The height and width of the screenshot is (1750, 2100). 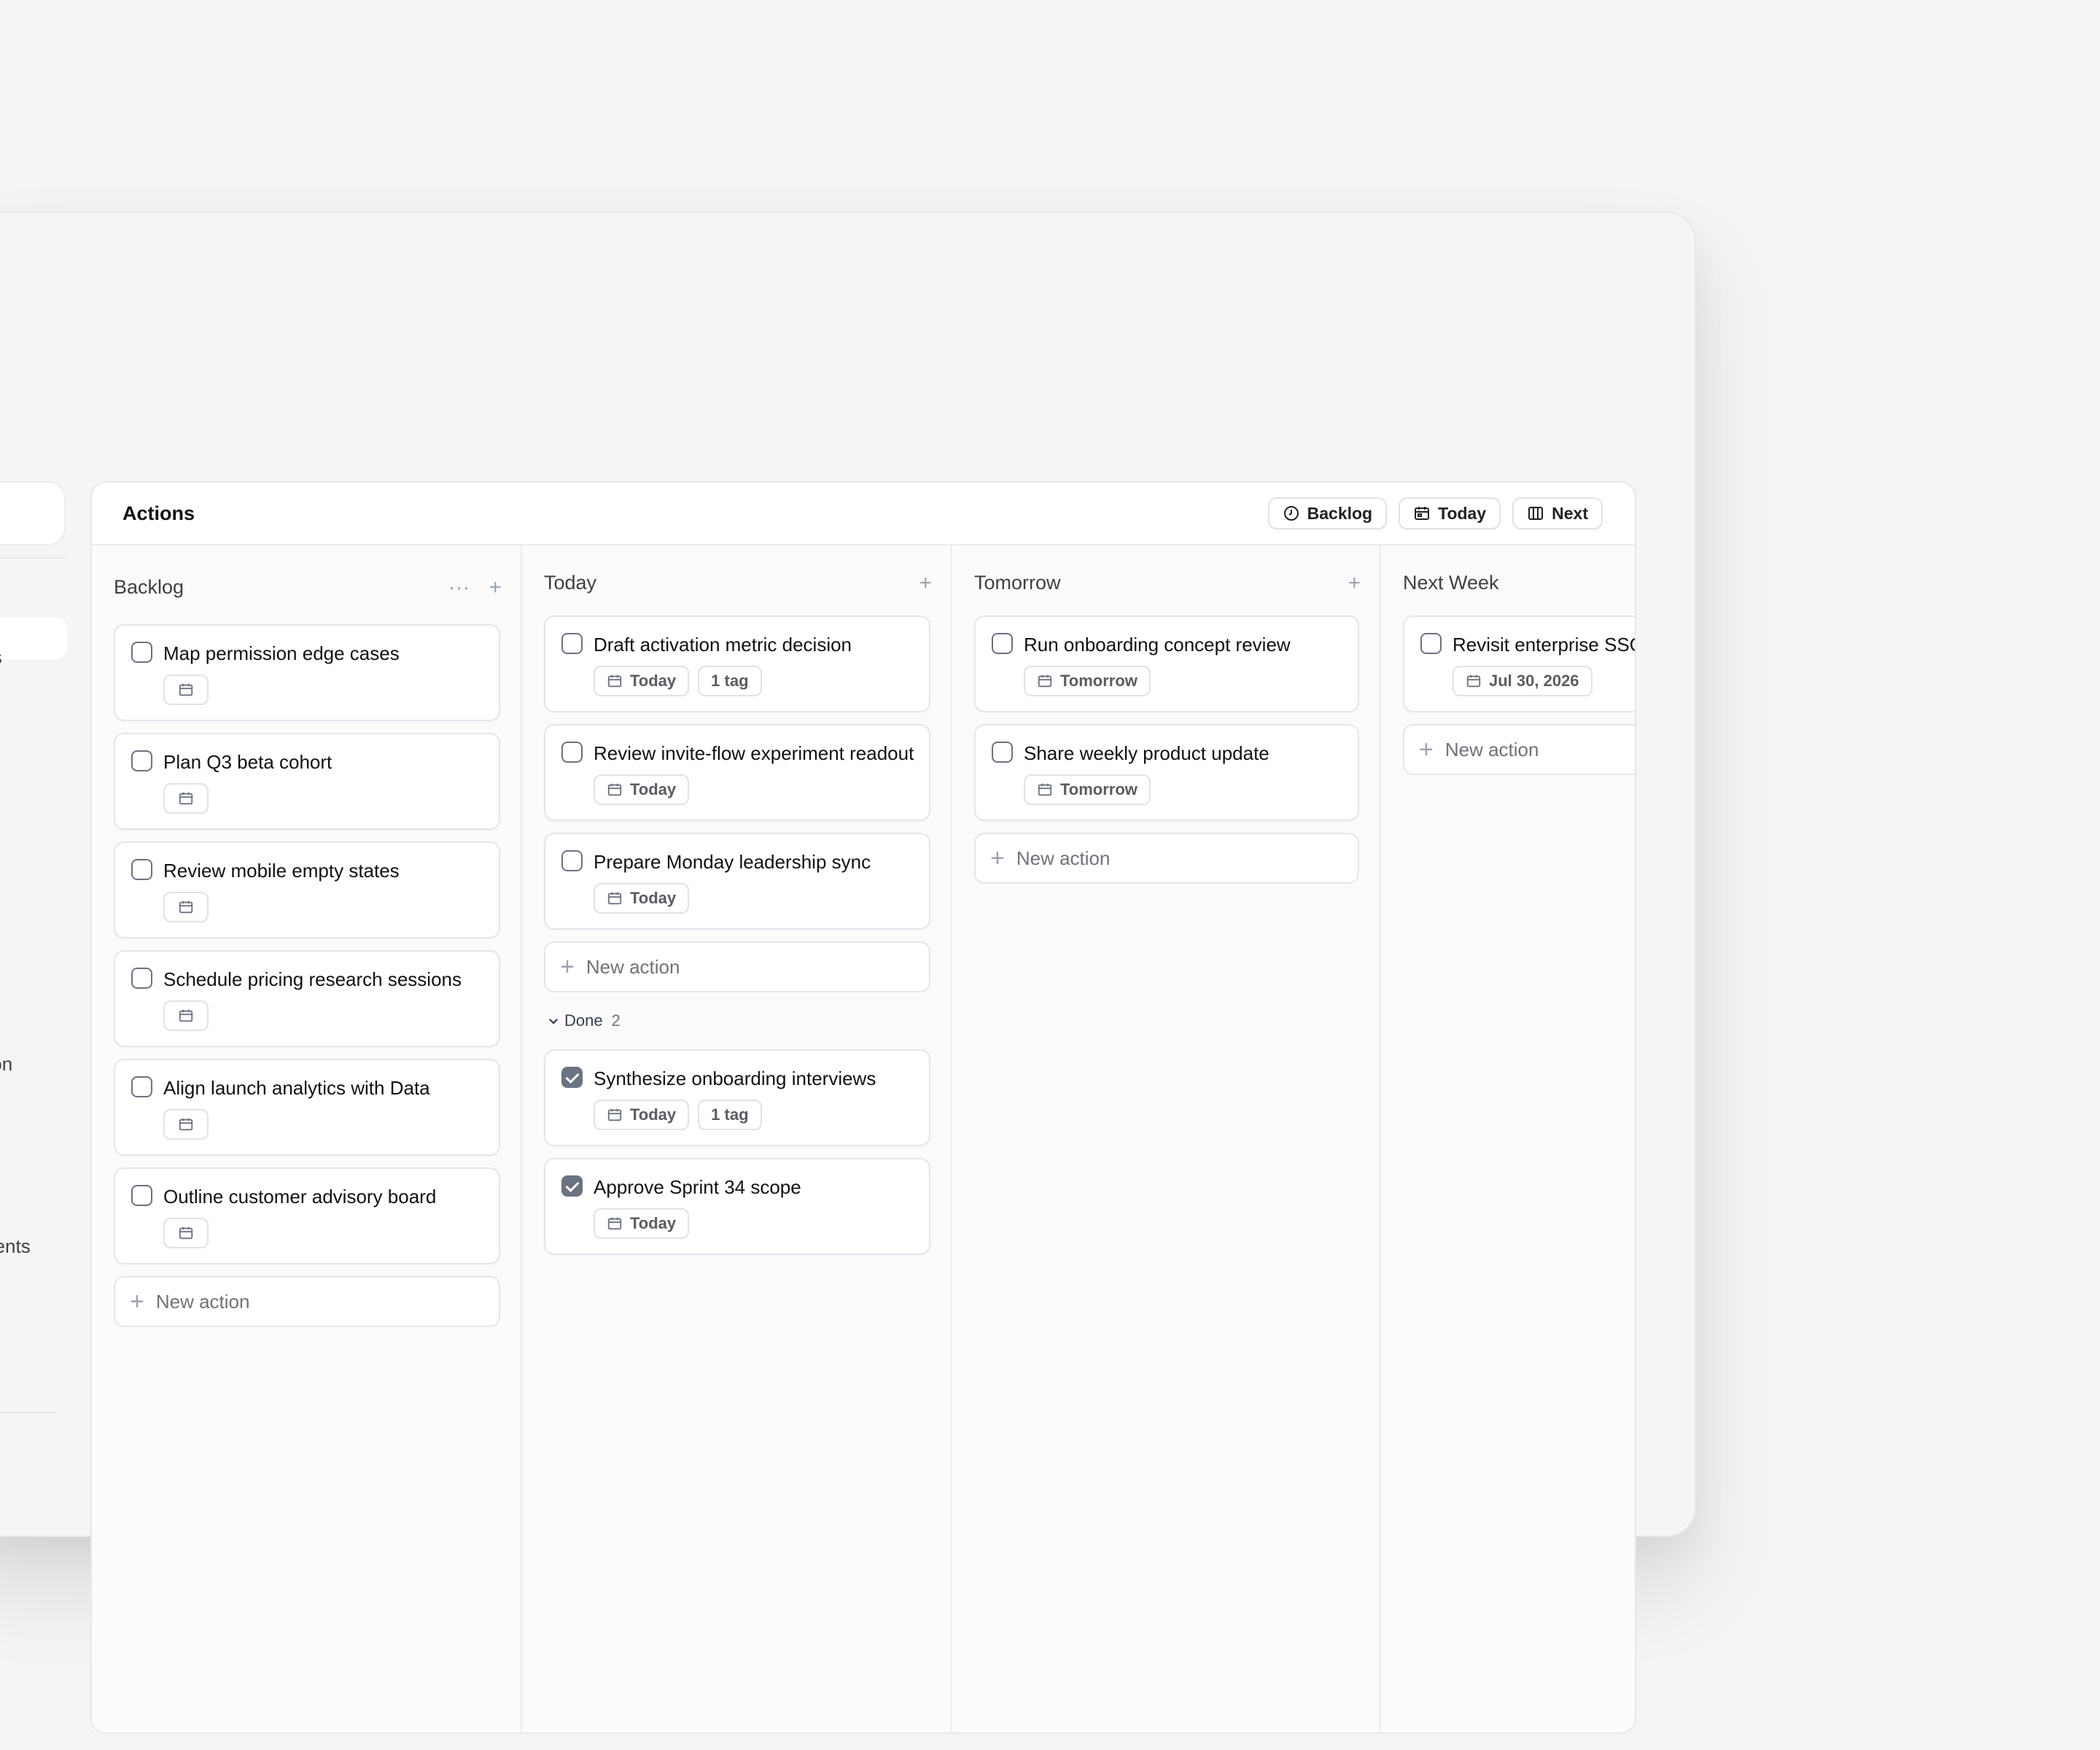 I want to click on action-card: Map permission edge cases, so click(x=307, y=672).